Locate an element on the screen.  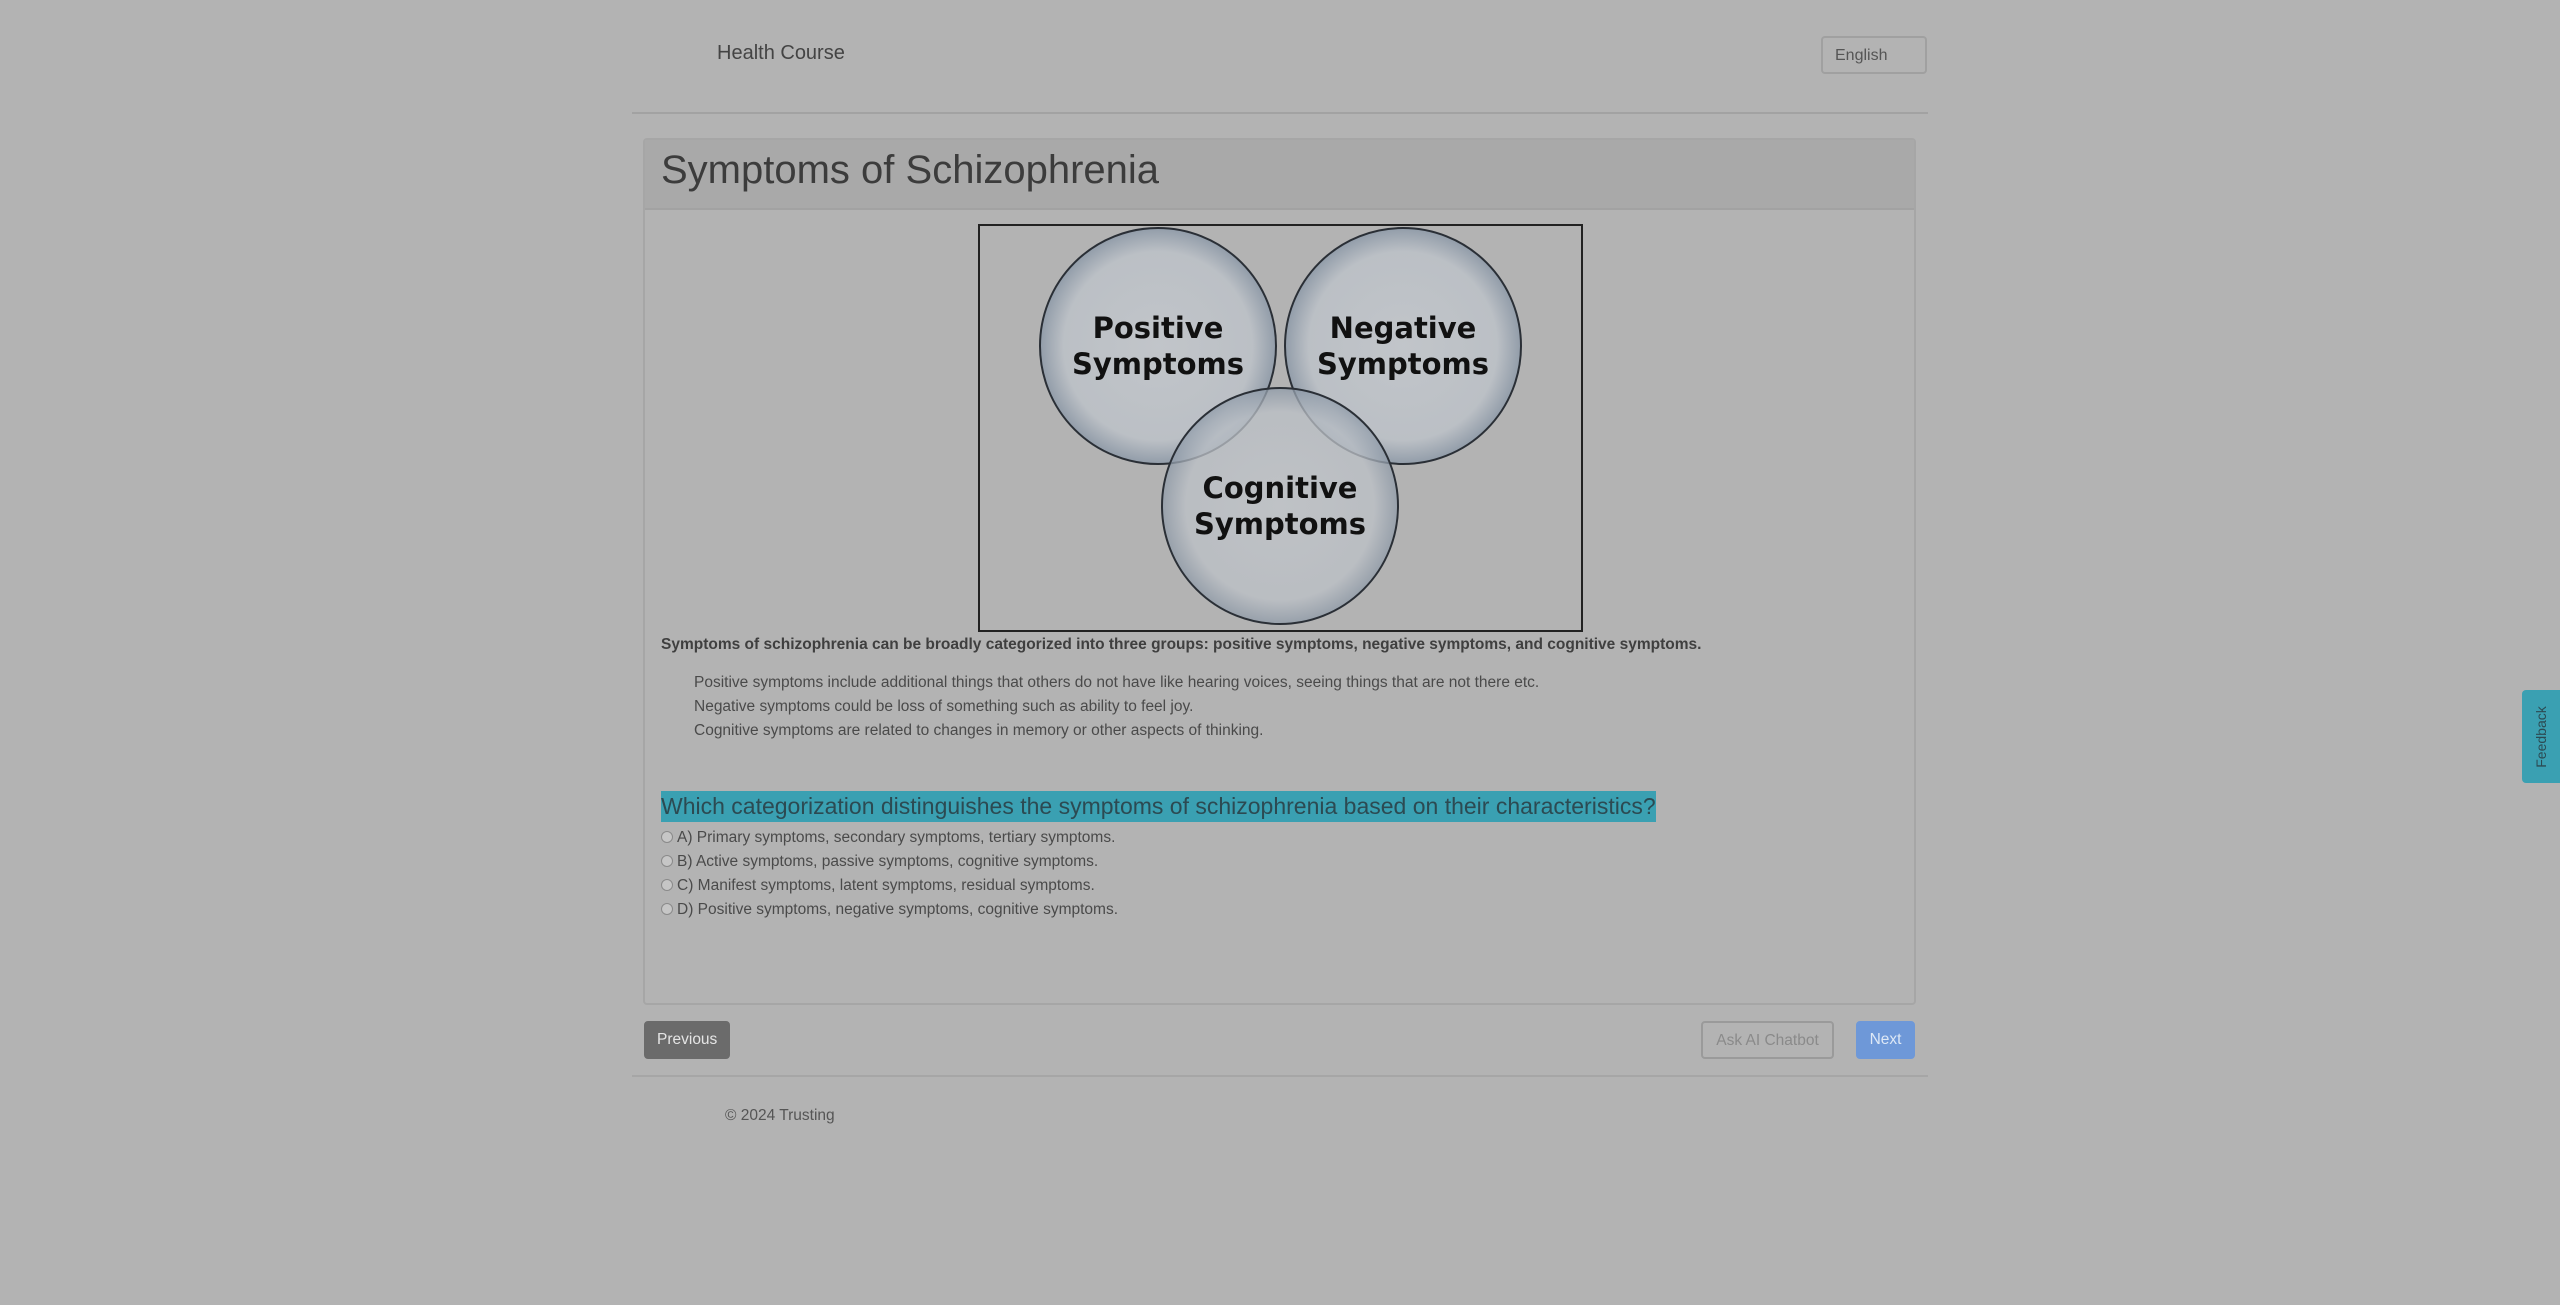
language-select: English is located at coordinates (1874, 55).